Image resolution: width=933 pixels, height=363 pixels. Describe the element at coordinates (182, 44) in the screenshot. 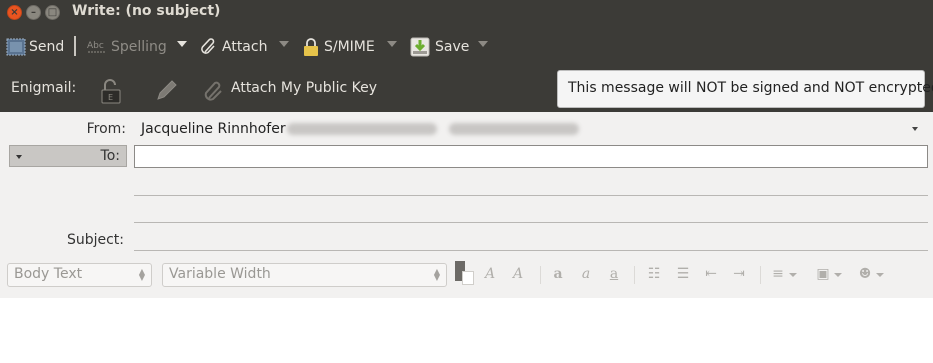

I see `spelling-dropdown-arrow` at that location.